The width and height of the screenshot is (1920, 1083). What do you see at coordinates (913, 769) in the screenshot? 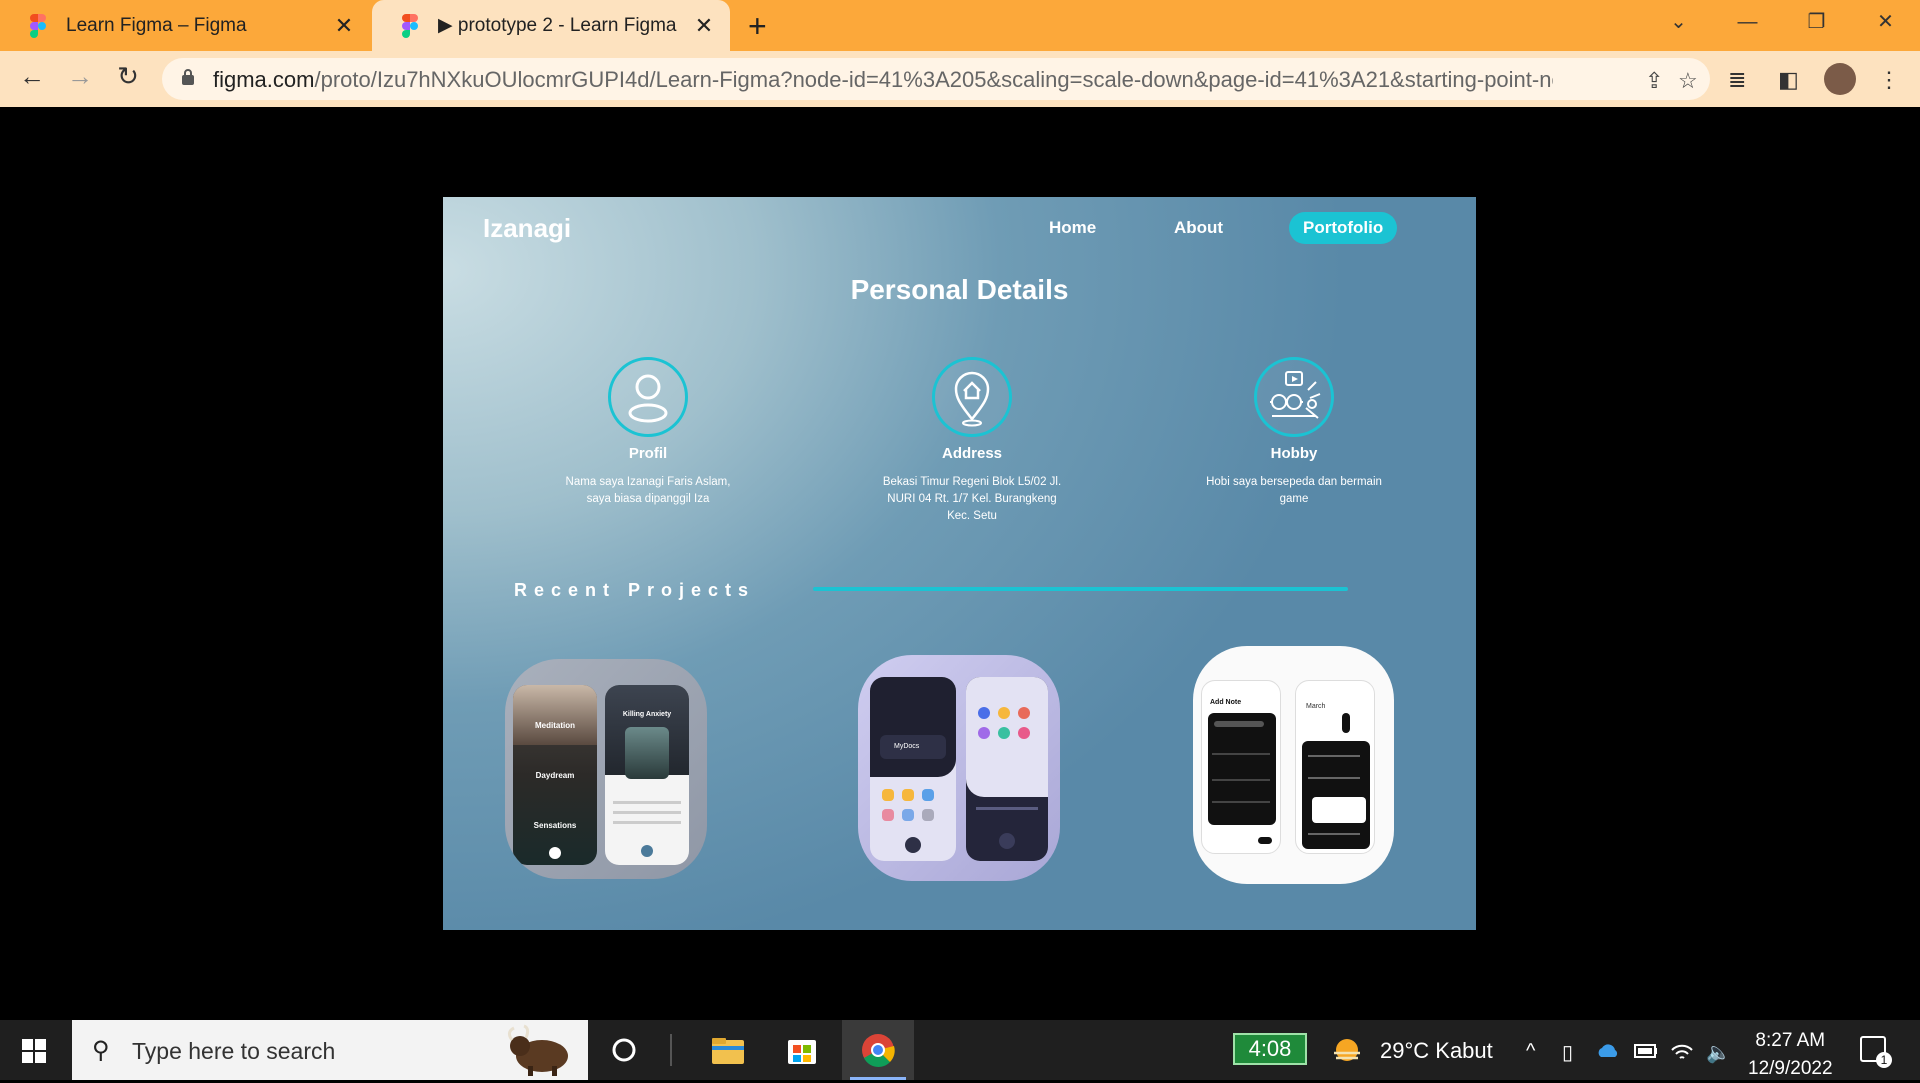
I see `phone-screen: MyDocs` at bounding box center [913, 769].